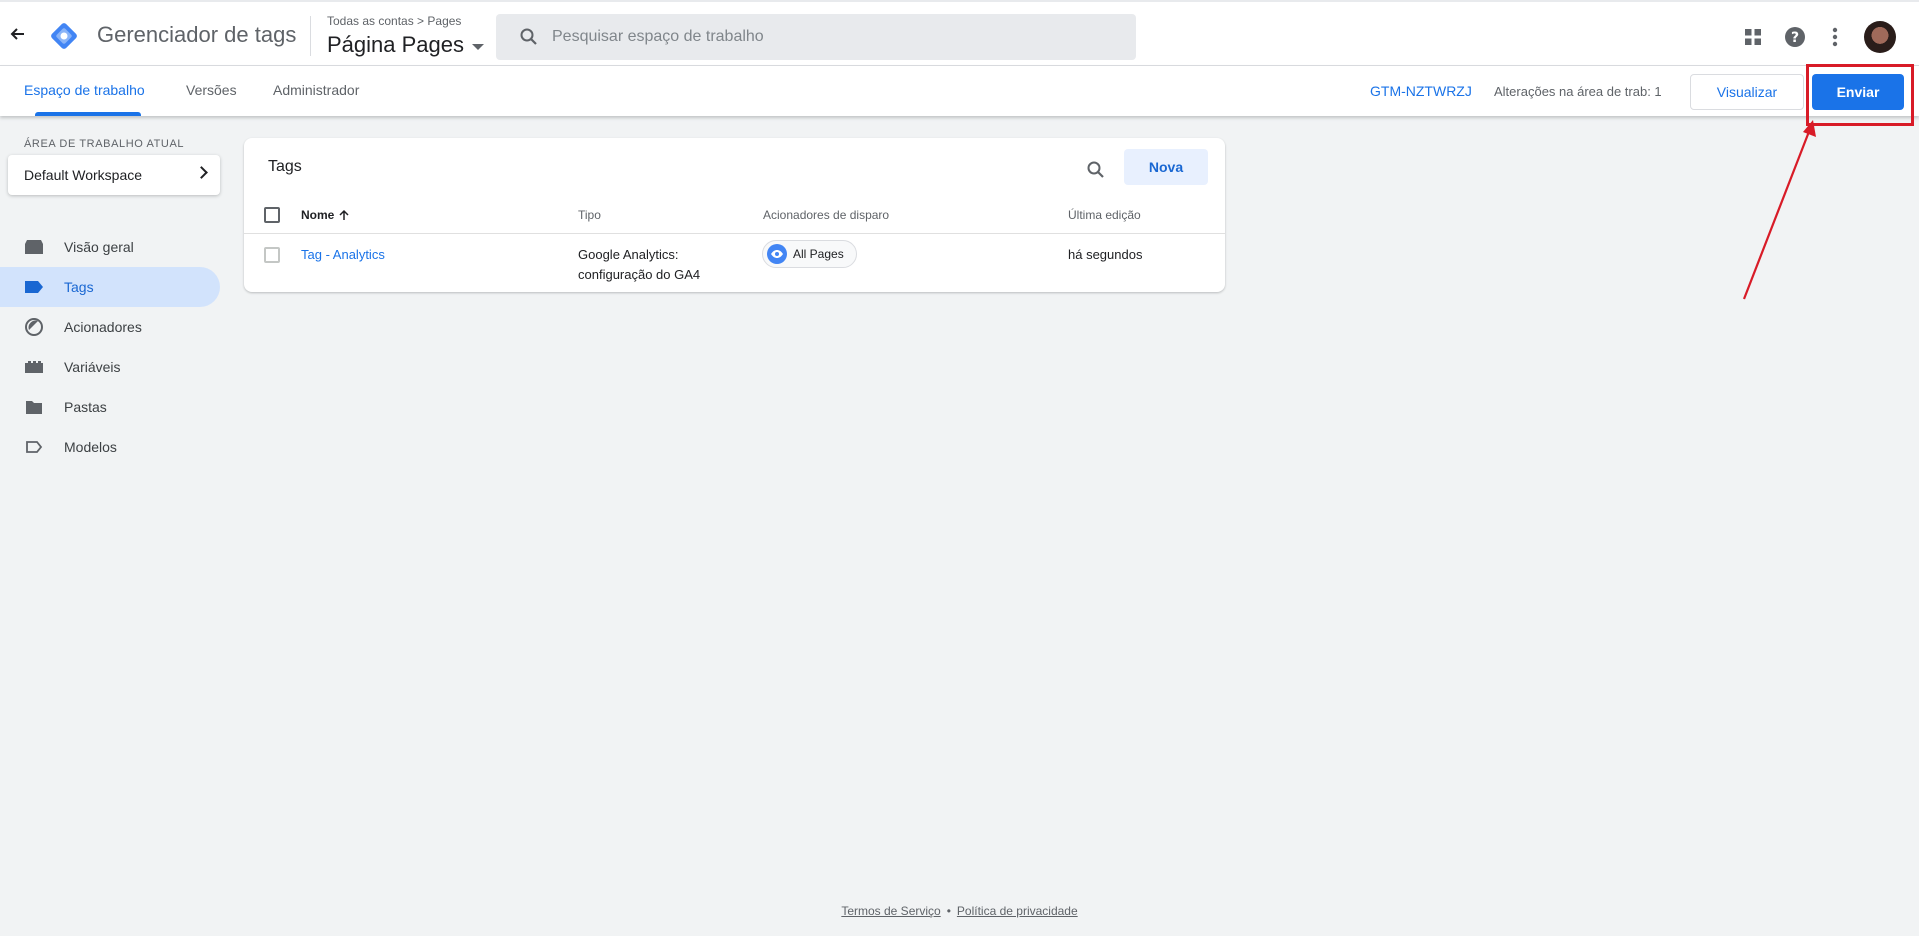 The image size is (1919, 936). I want to click on workspace-search, so click(816, 37).